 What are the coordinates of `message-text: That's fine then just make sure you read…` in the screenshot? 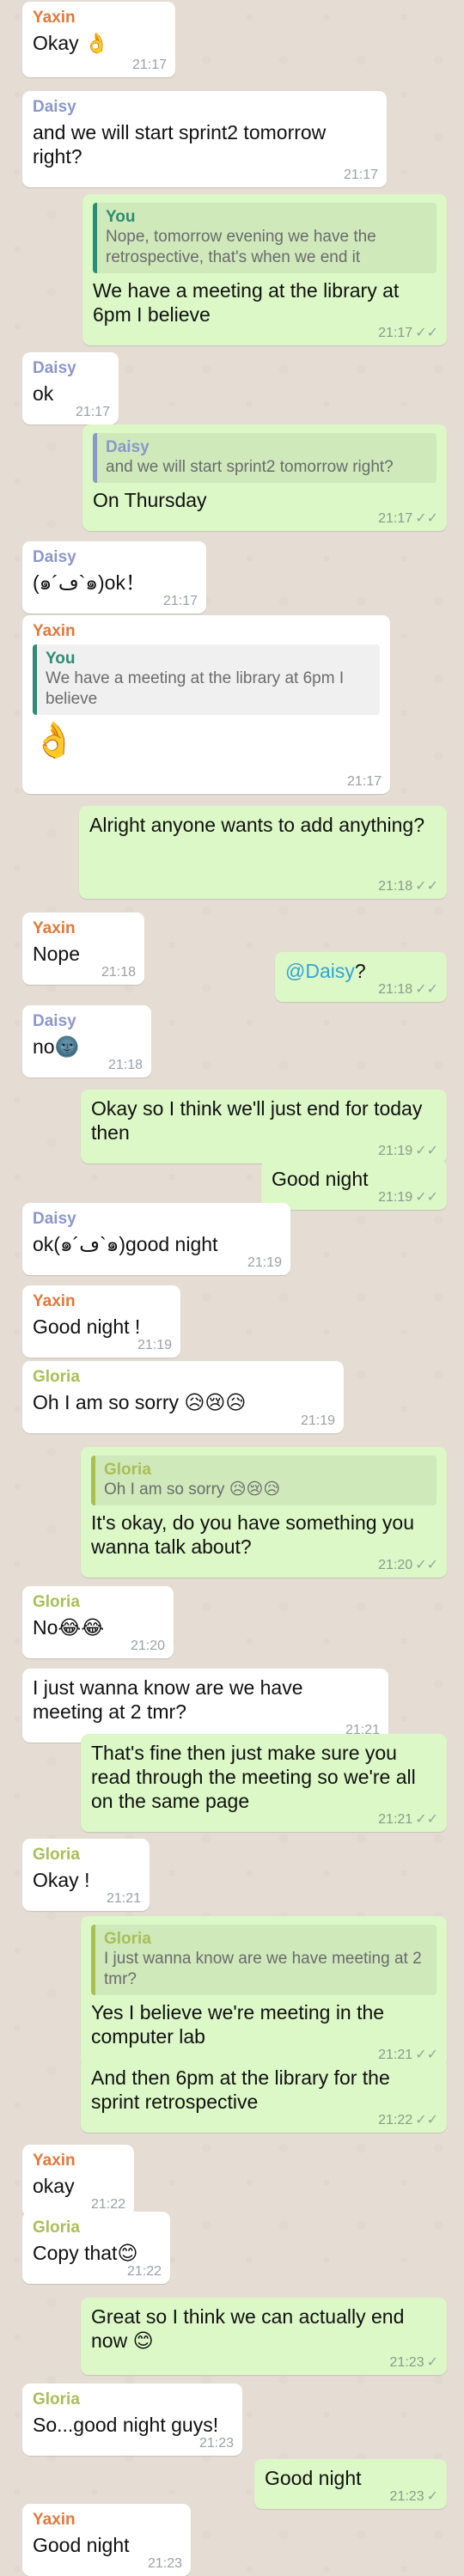 It's located at (256, 1777).